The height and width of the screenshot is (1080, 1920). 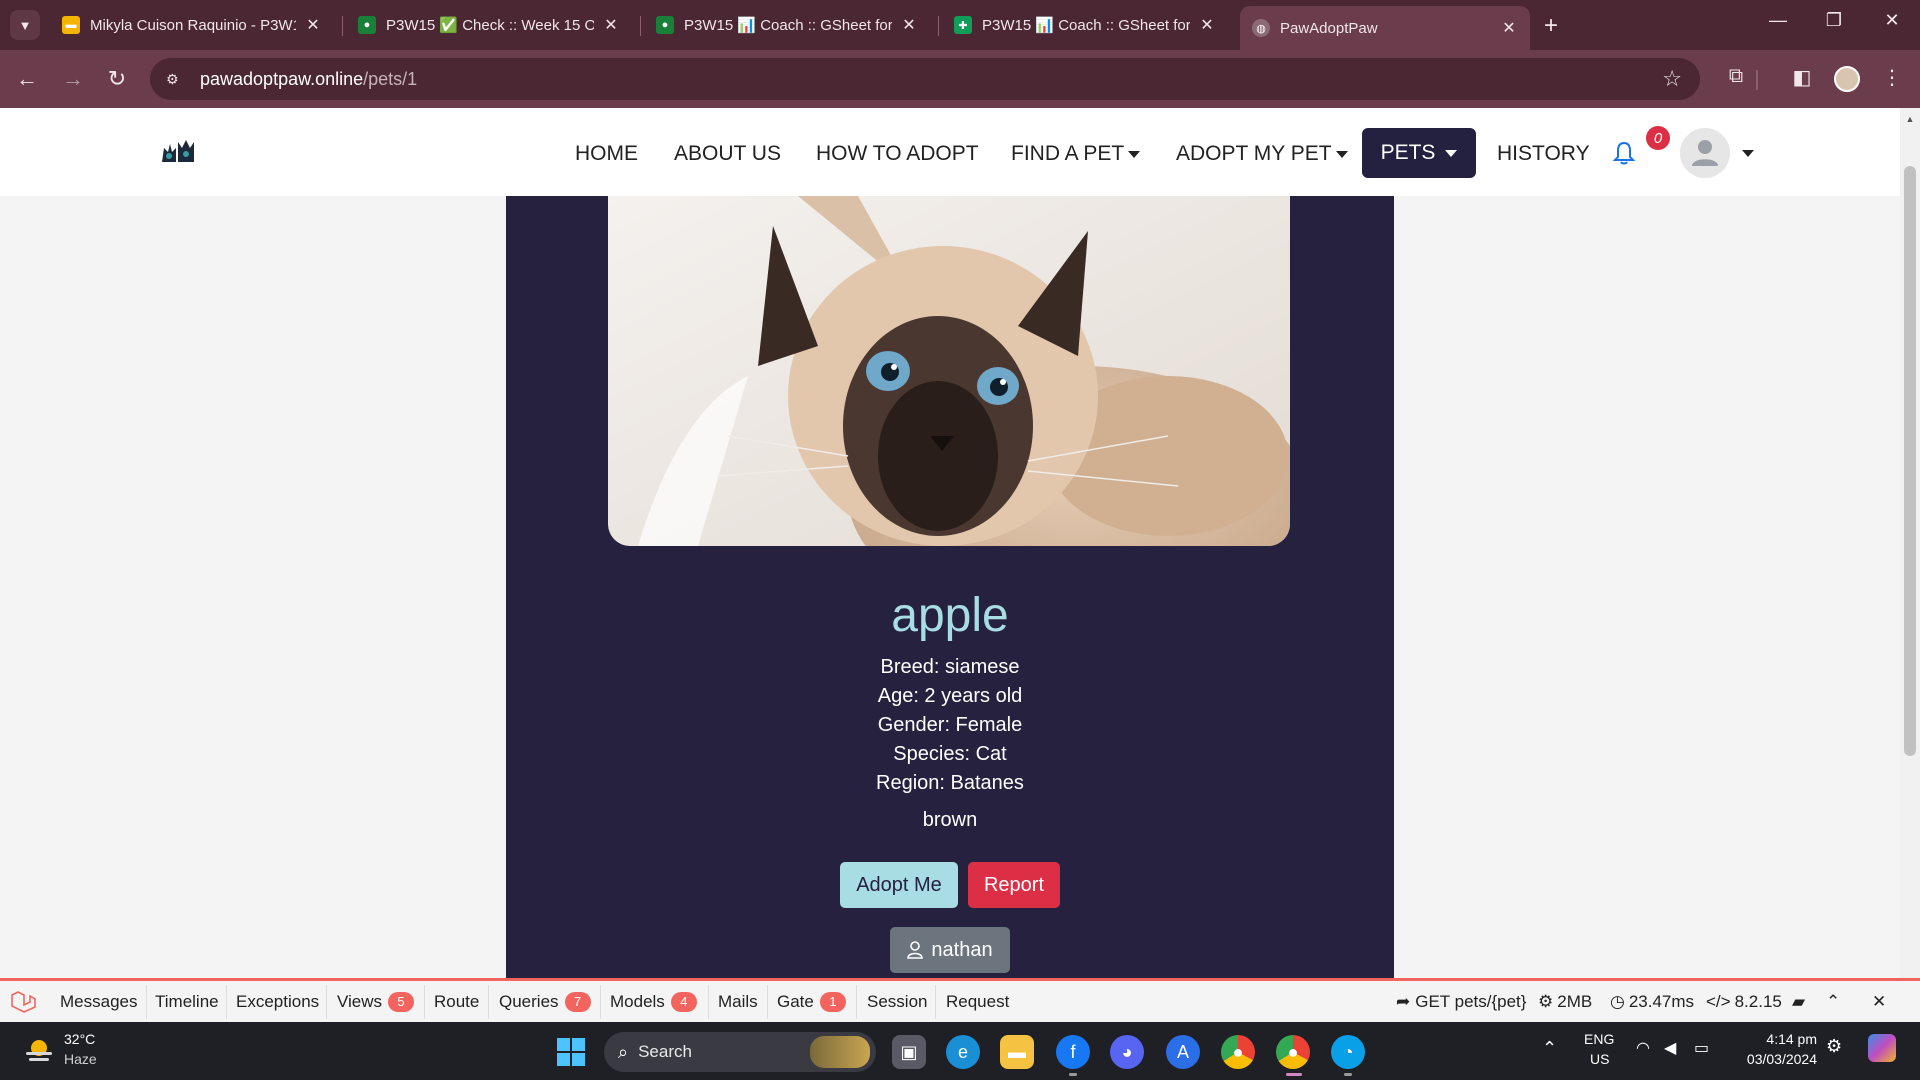 I want to click on debug-tab-route: Route, so click(x=456, y=1002).